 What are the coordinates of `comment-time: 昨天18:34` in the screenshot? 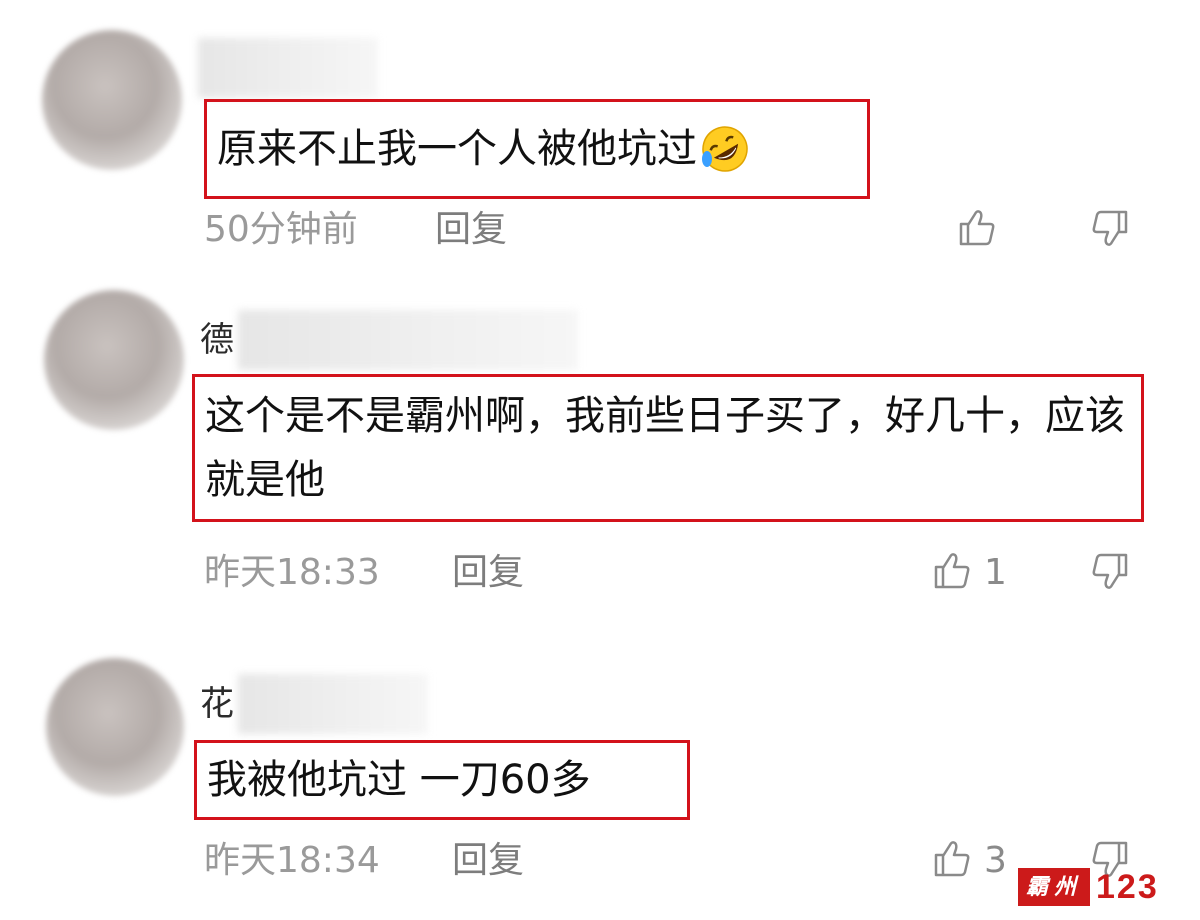 It's located at (292, 860).